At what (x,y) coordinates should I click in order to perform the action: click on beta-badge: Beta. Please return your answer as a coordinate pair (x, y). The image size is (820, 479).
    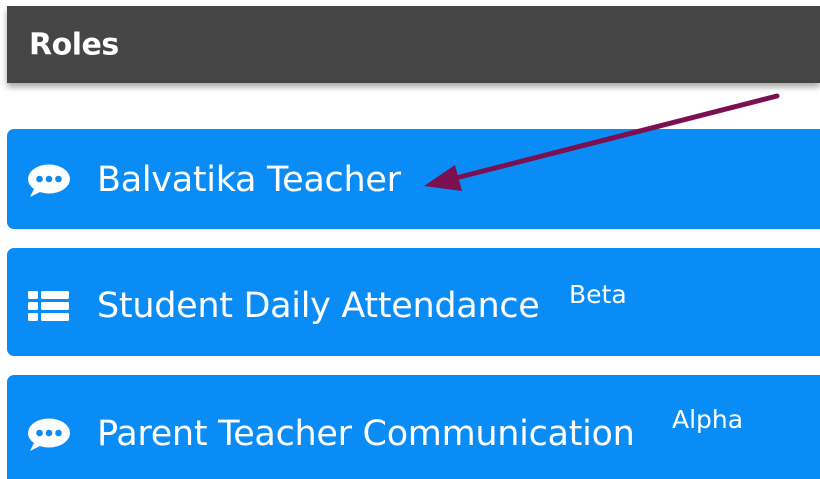
    Looking at the image, I should click on (598, 294).